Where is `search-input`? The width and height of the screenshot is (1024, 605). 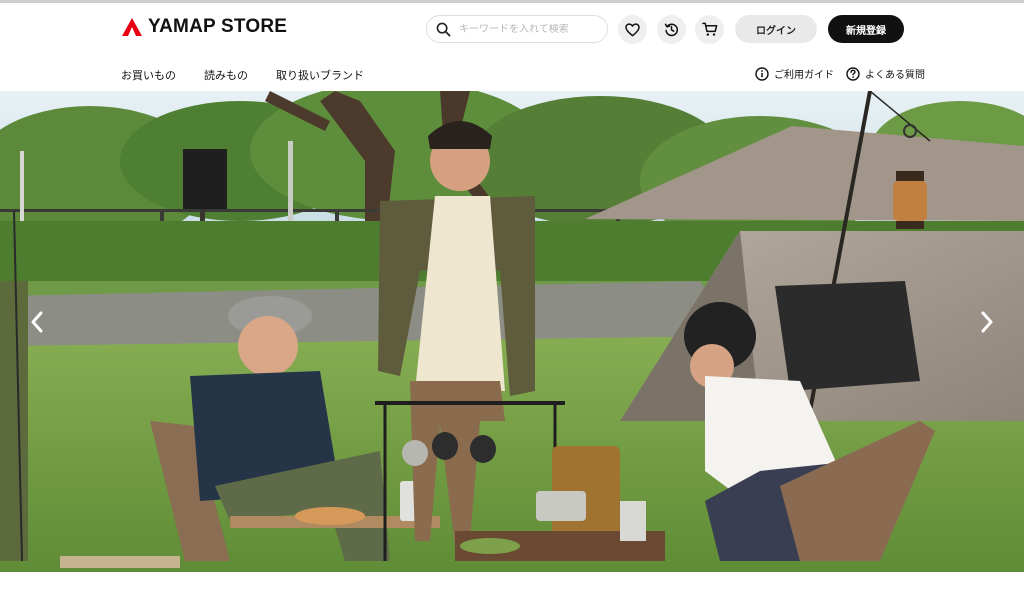 search-input is located at coordinates (529, 29).